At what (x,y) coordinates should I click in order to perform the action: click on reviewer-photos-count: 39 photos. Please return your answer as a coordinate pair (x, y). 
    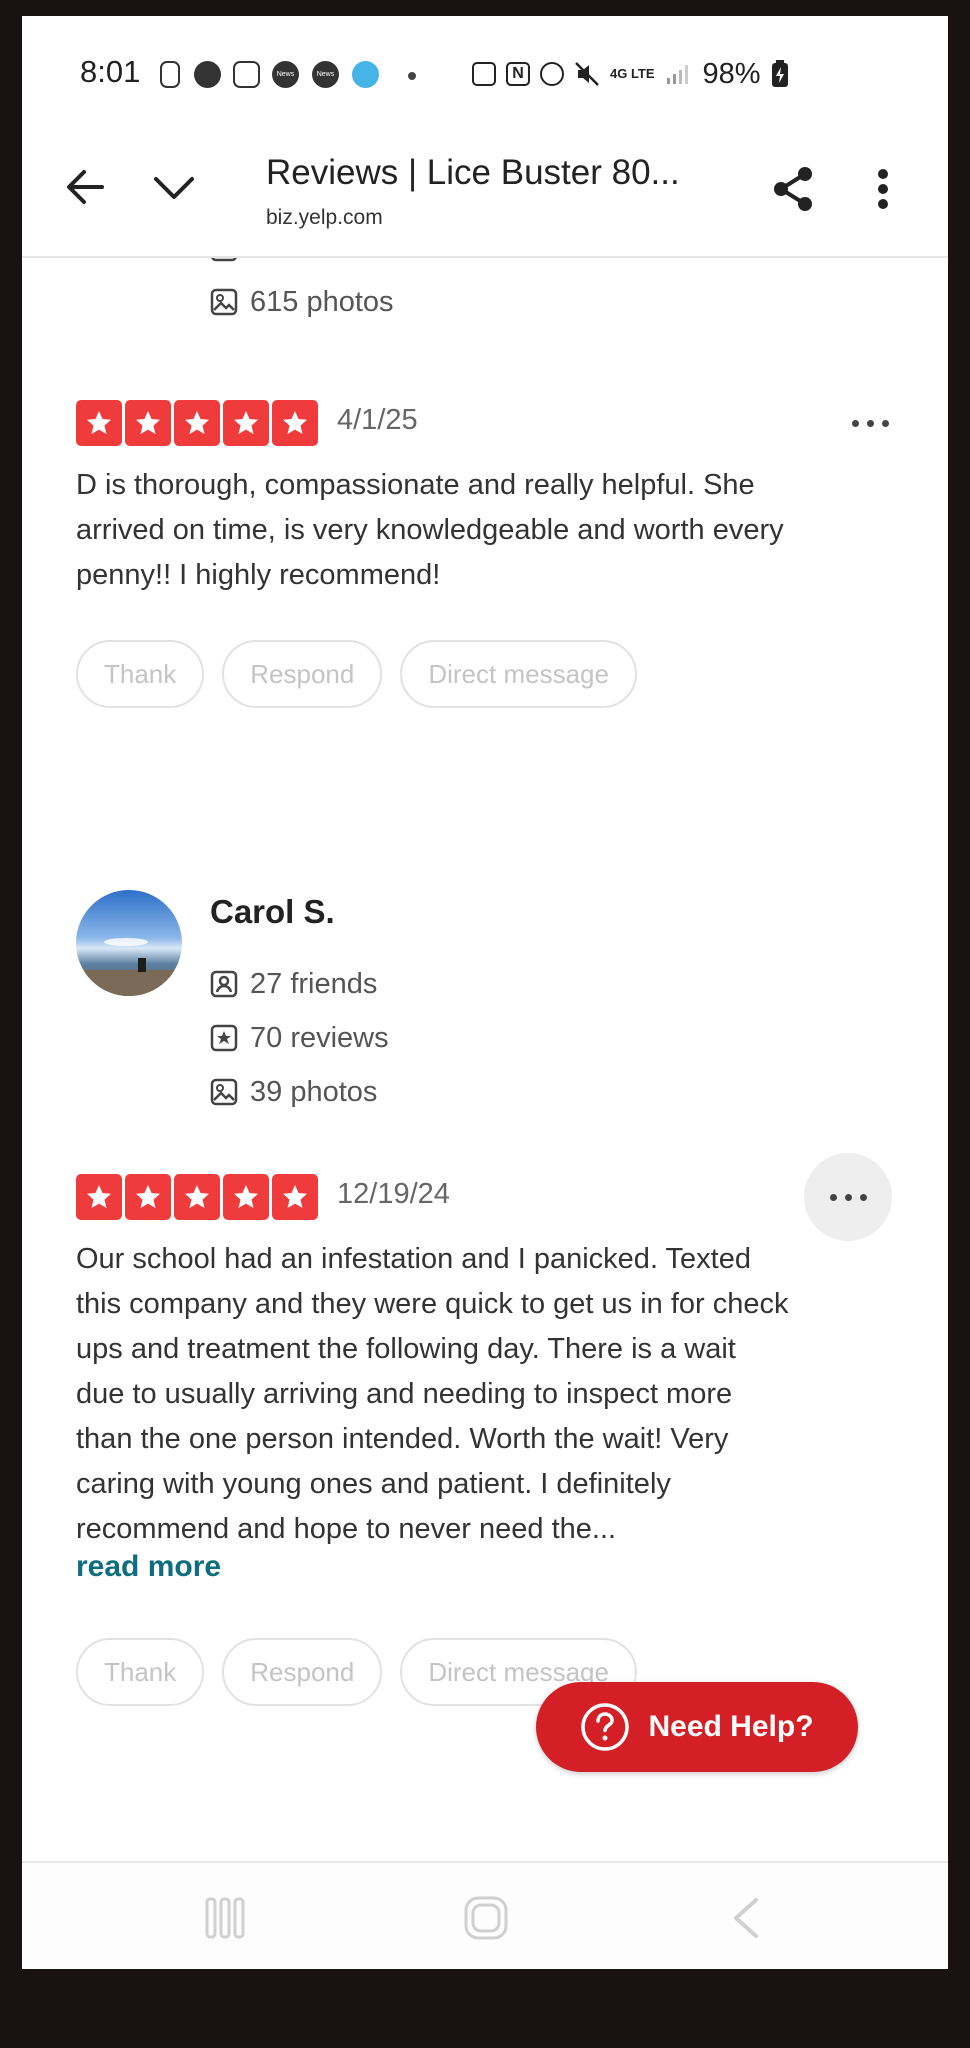
    Looking at the image, I should click on (293, 1092).